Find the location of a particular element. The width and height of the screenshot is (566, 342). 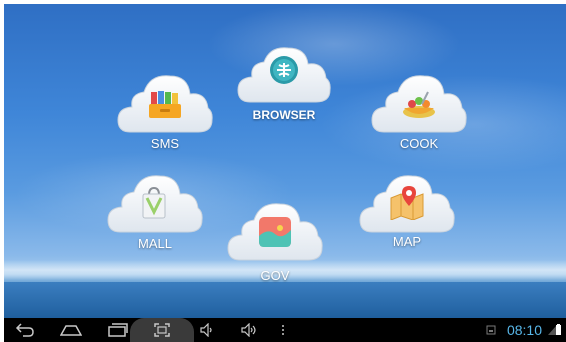

app-gov: GOV is located at coordinates (275, 241).